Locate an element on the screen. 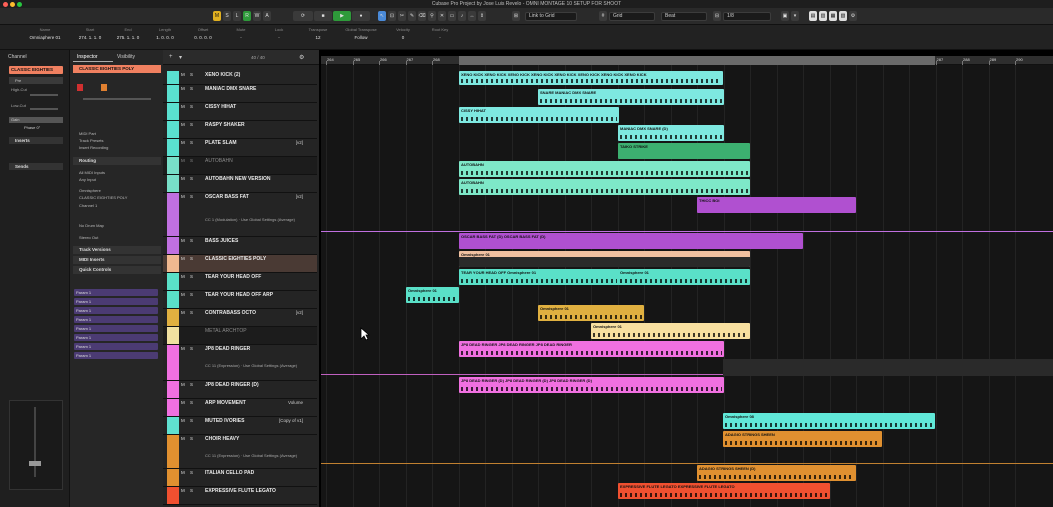 This screenshot has width=1053, height=507. midi-event: CISSY HIHAT is located at coordinates (539, 115).